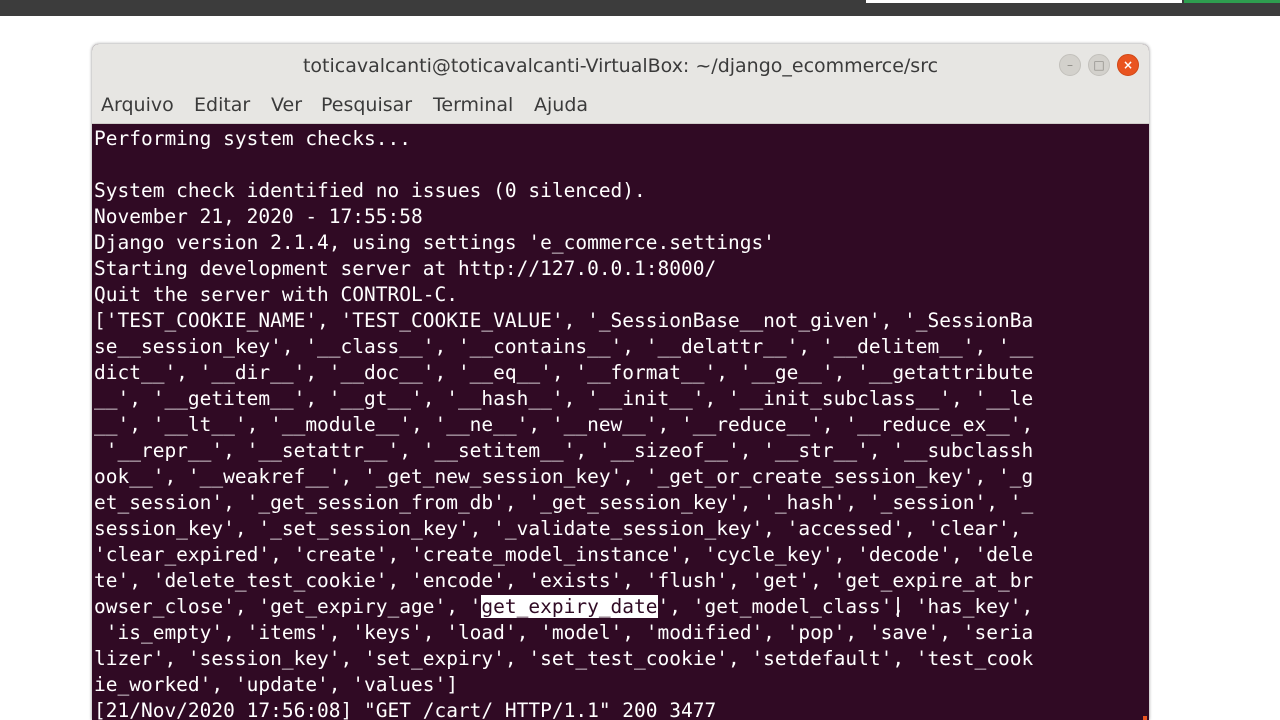  What do you see at coordinates (561, 105) in the screenshot?
I see `menu-item-ajuda: Ajuda` at bounding box center [561, 105].